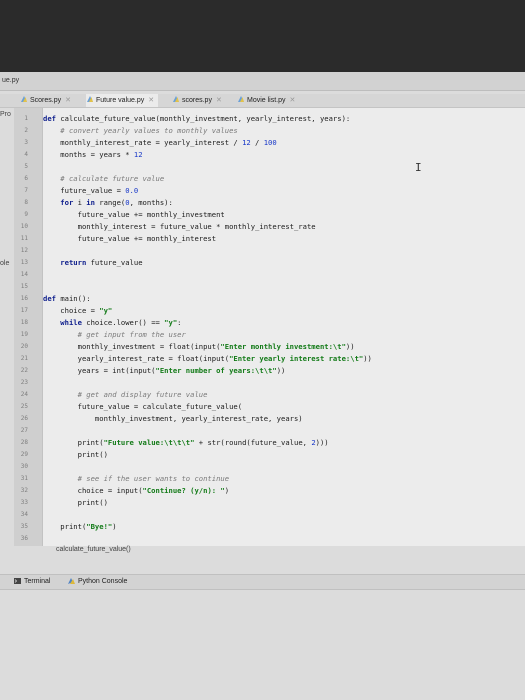 The height and width of the screenshot is (700, 525). Describe the element at coordinates (24, 418) in the screenshot. I see `line-number: 26` at that location.